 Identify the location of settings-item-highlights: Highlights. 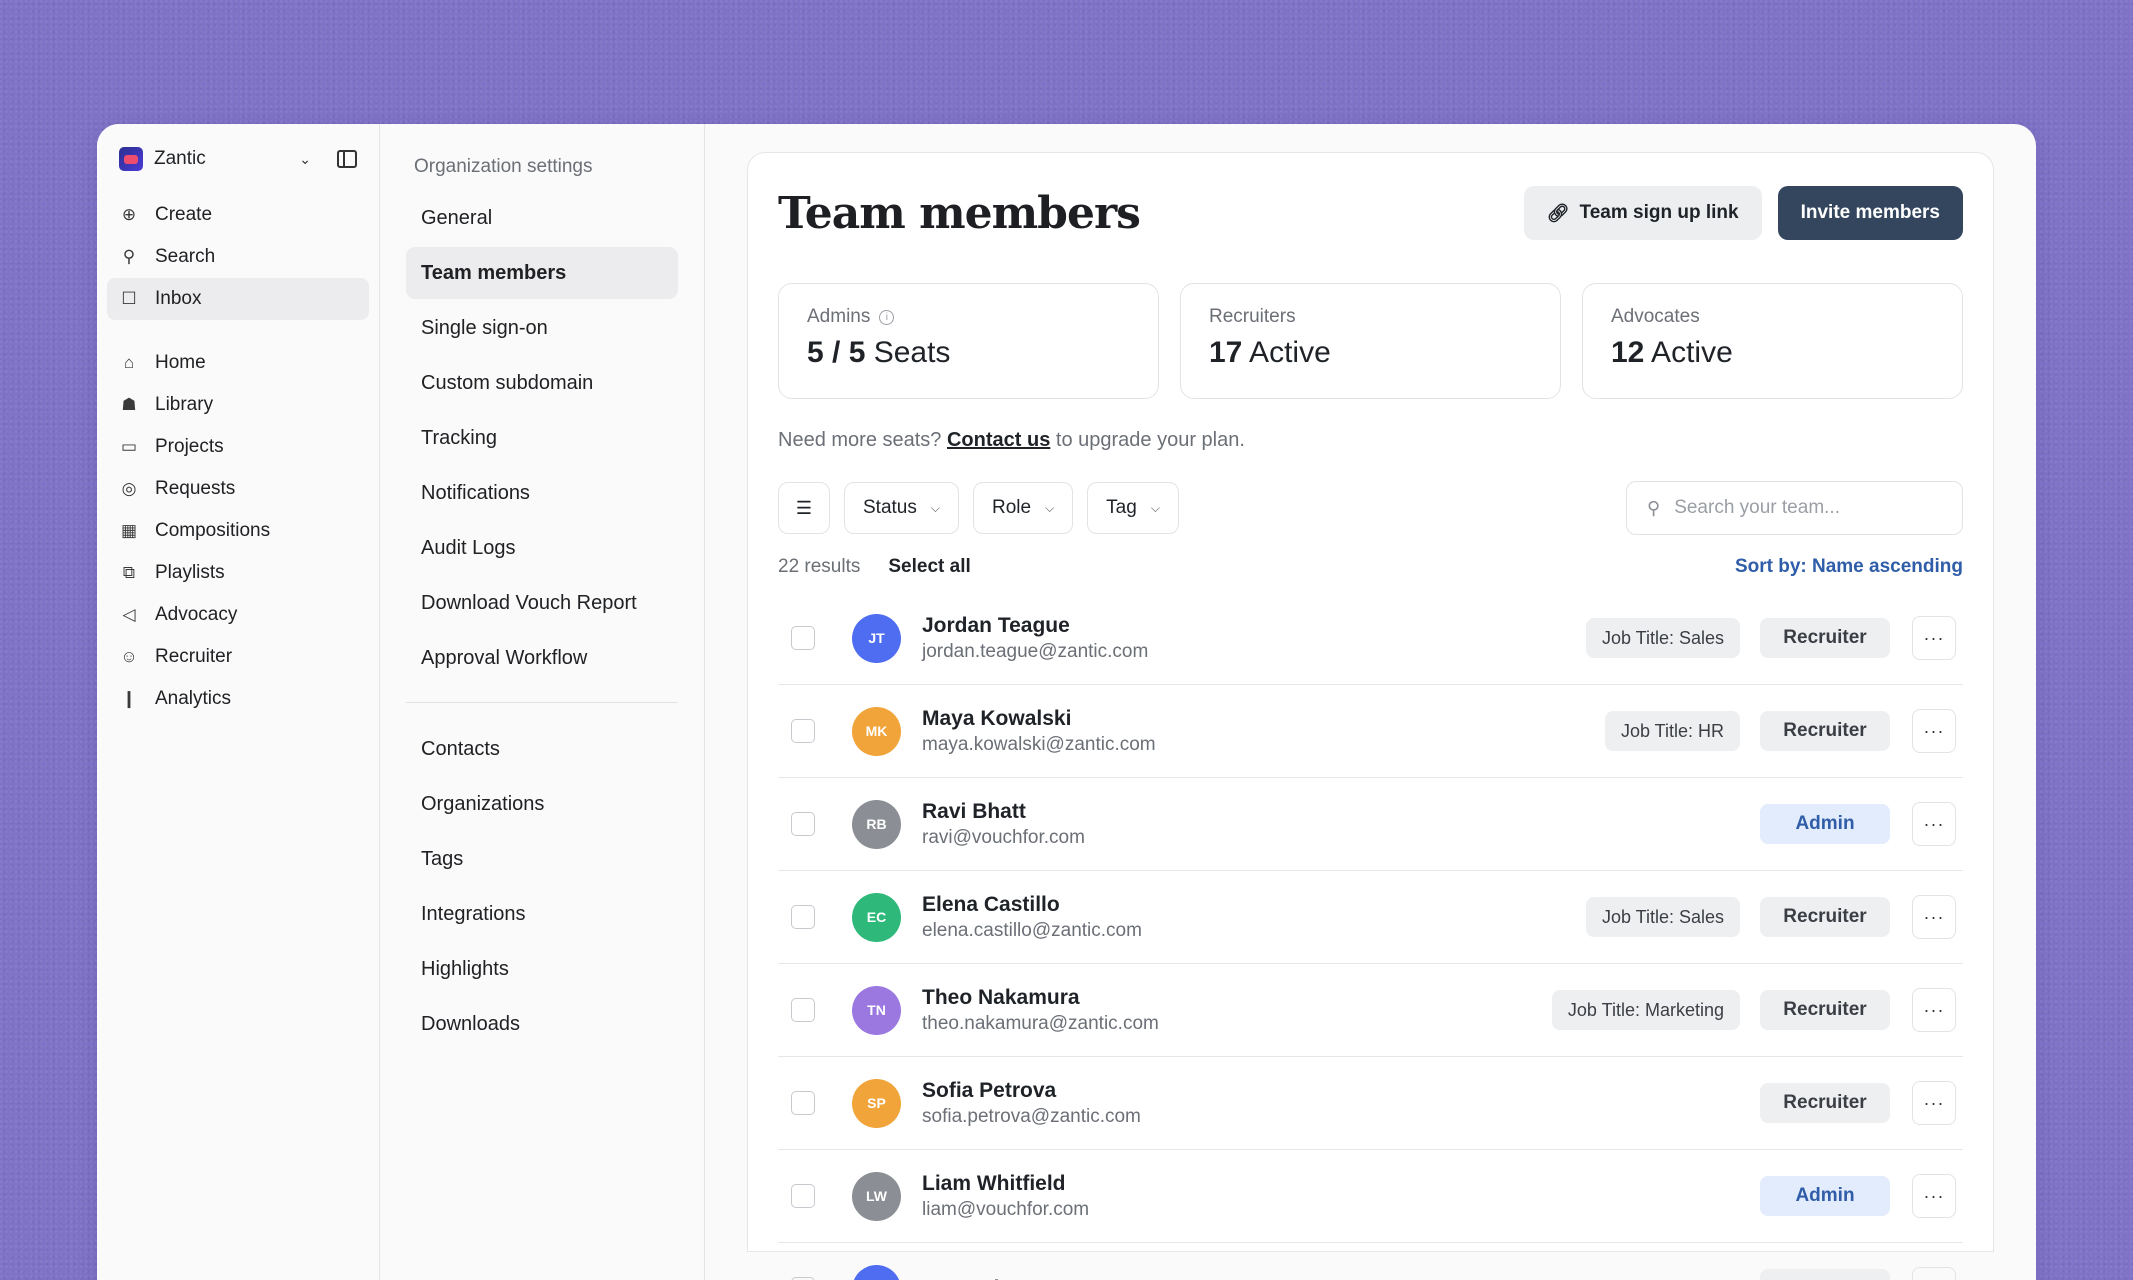
(542, 969).